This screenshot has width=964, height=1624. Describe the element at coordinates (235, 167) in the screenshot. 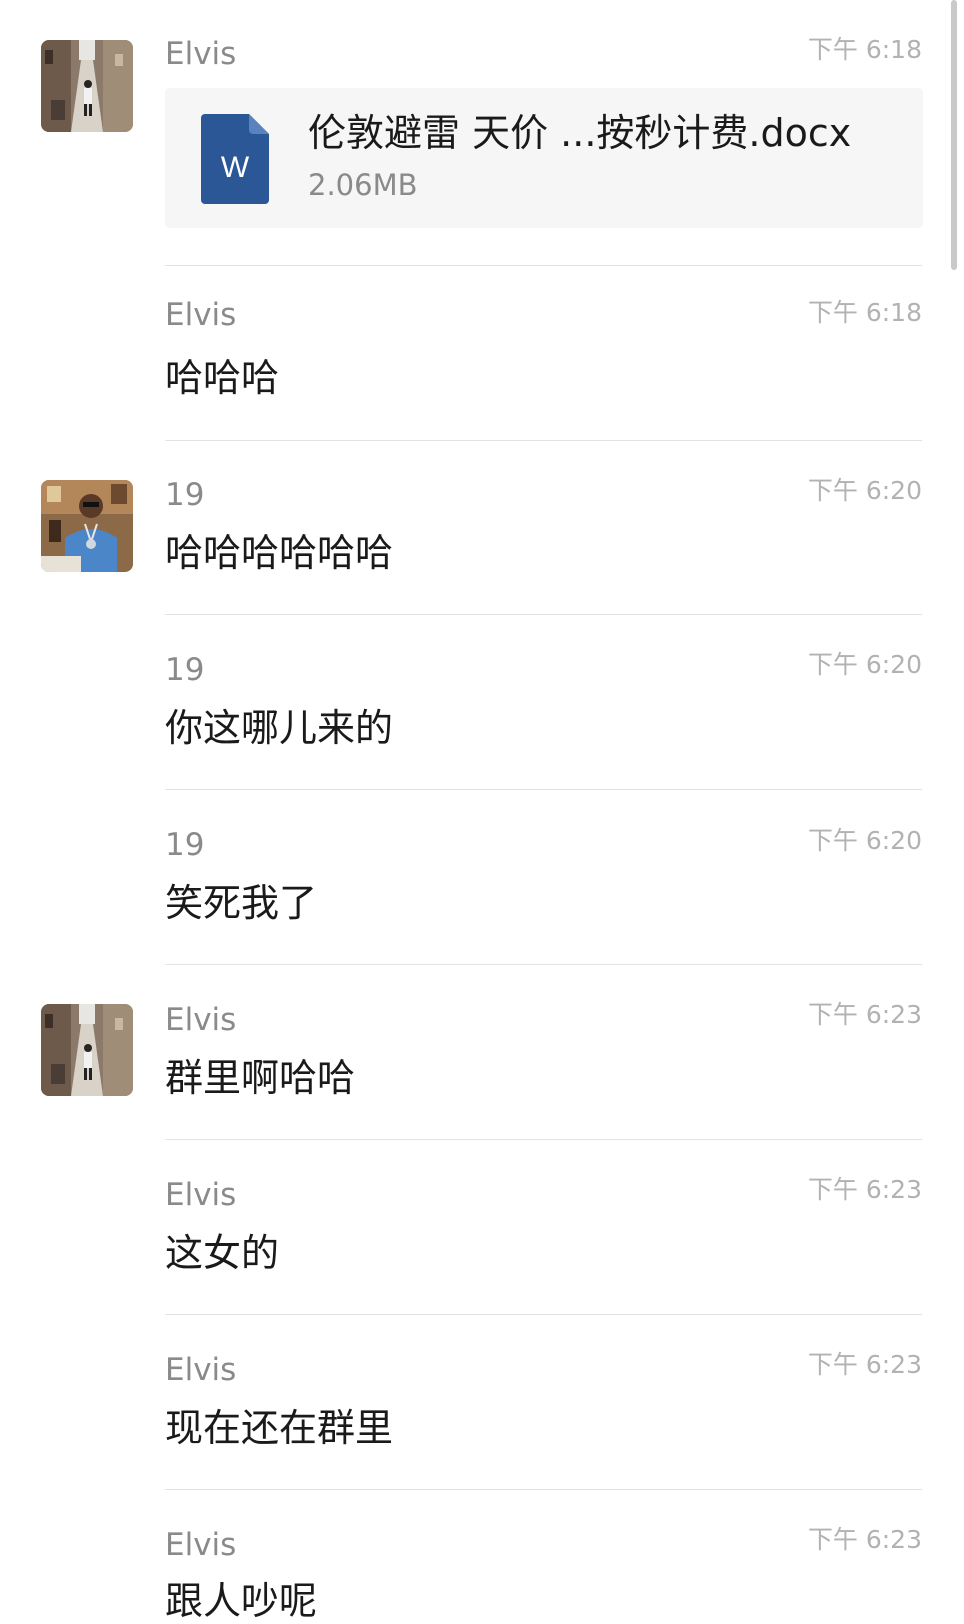

I see `svg-text: W` at that location.